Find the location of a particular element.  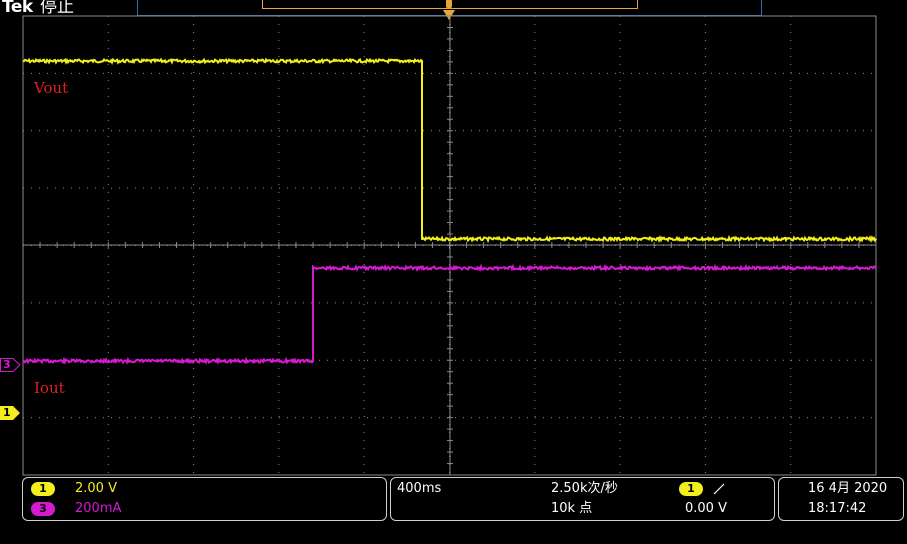

datetime-panel: 16 4月 2020 18:17:42 is located at coordinates (841, 499).